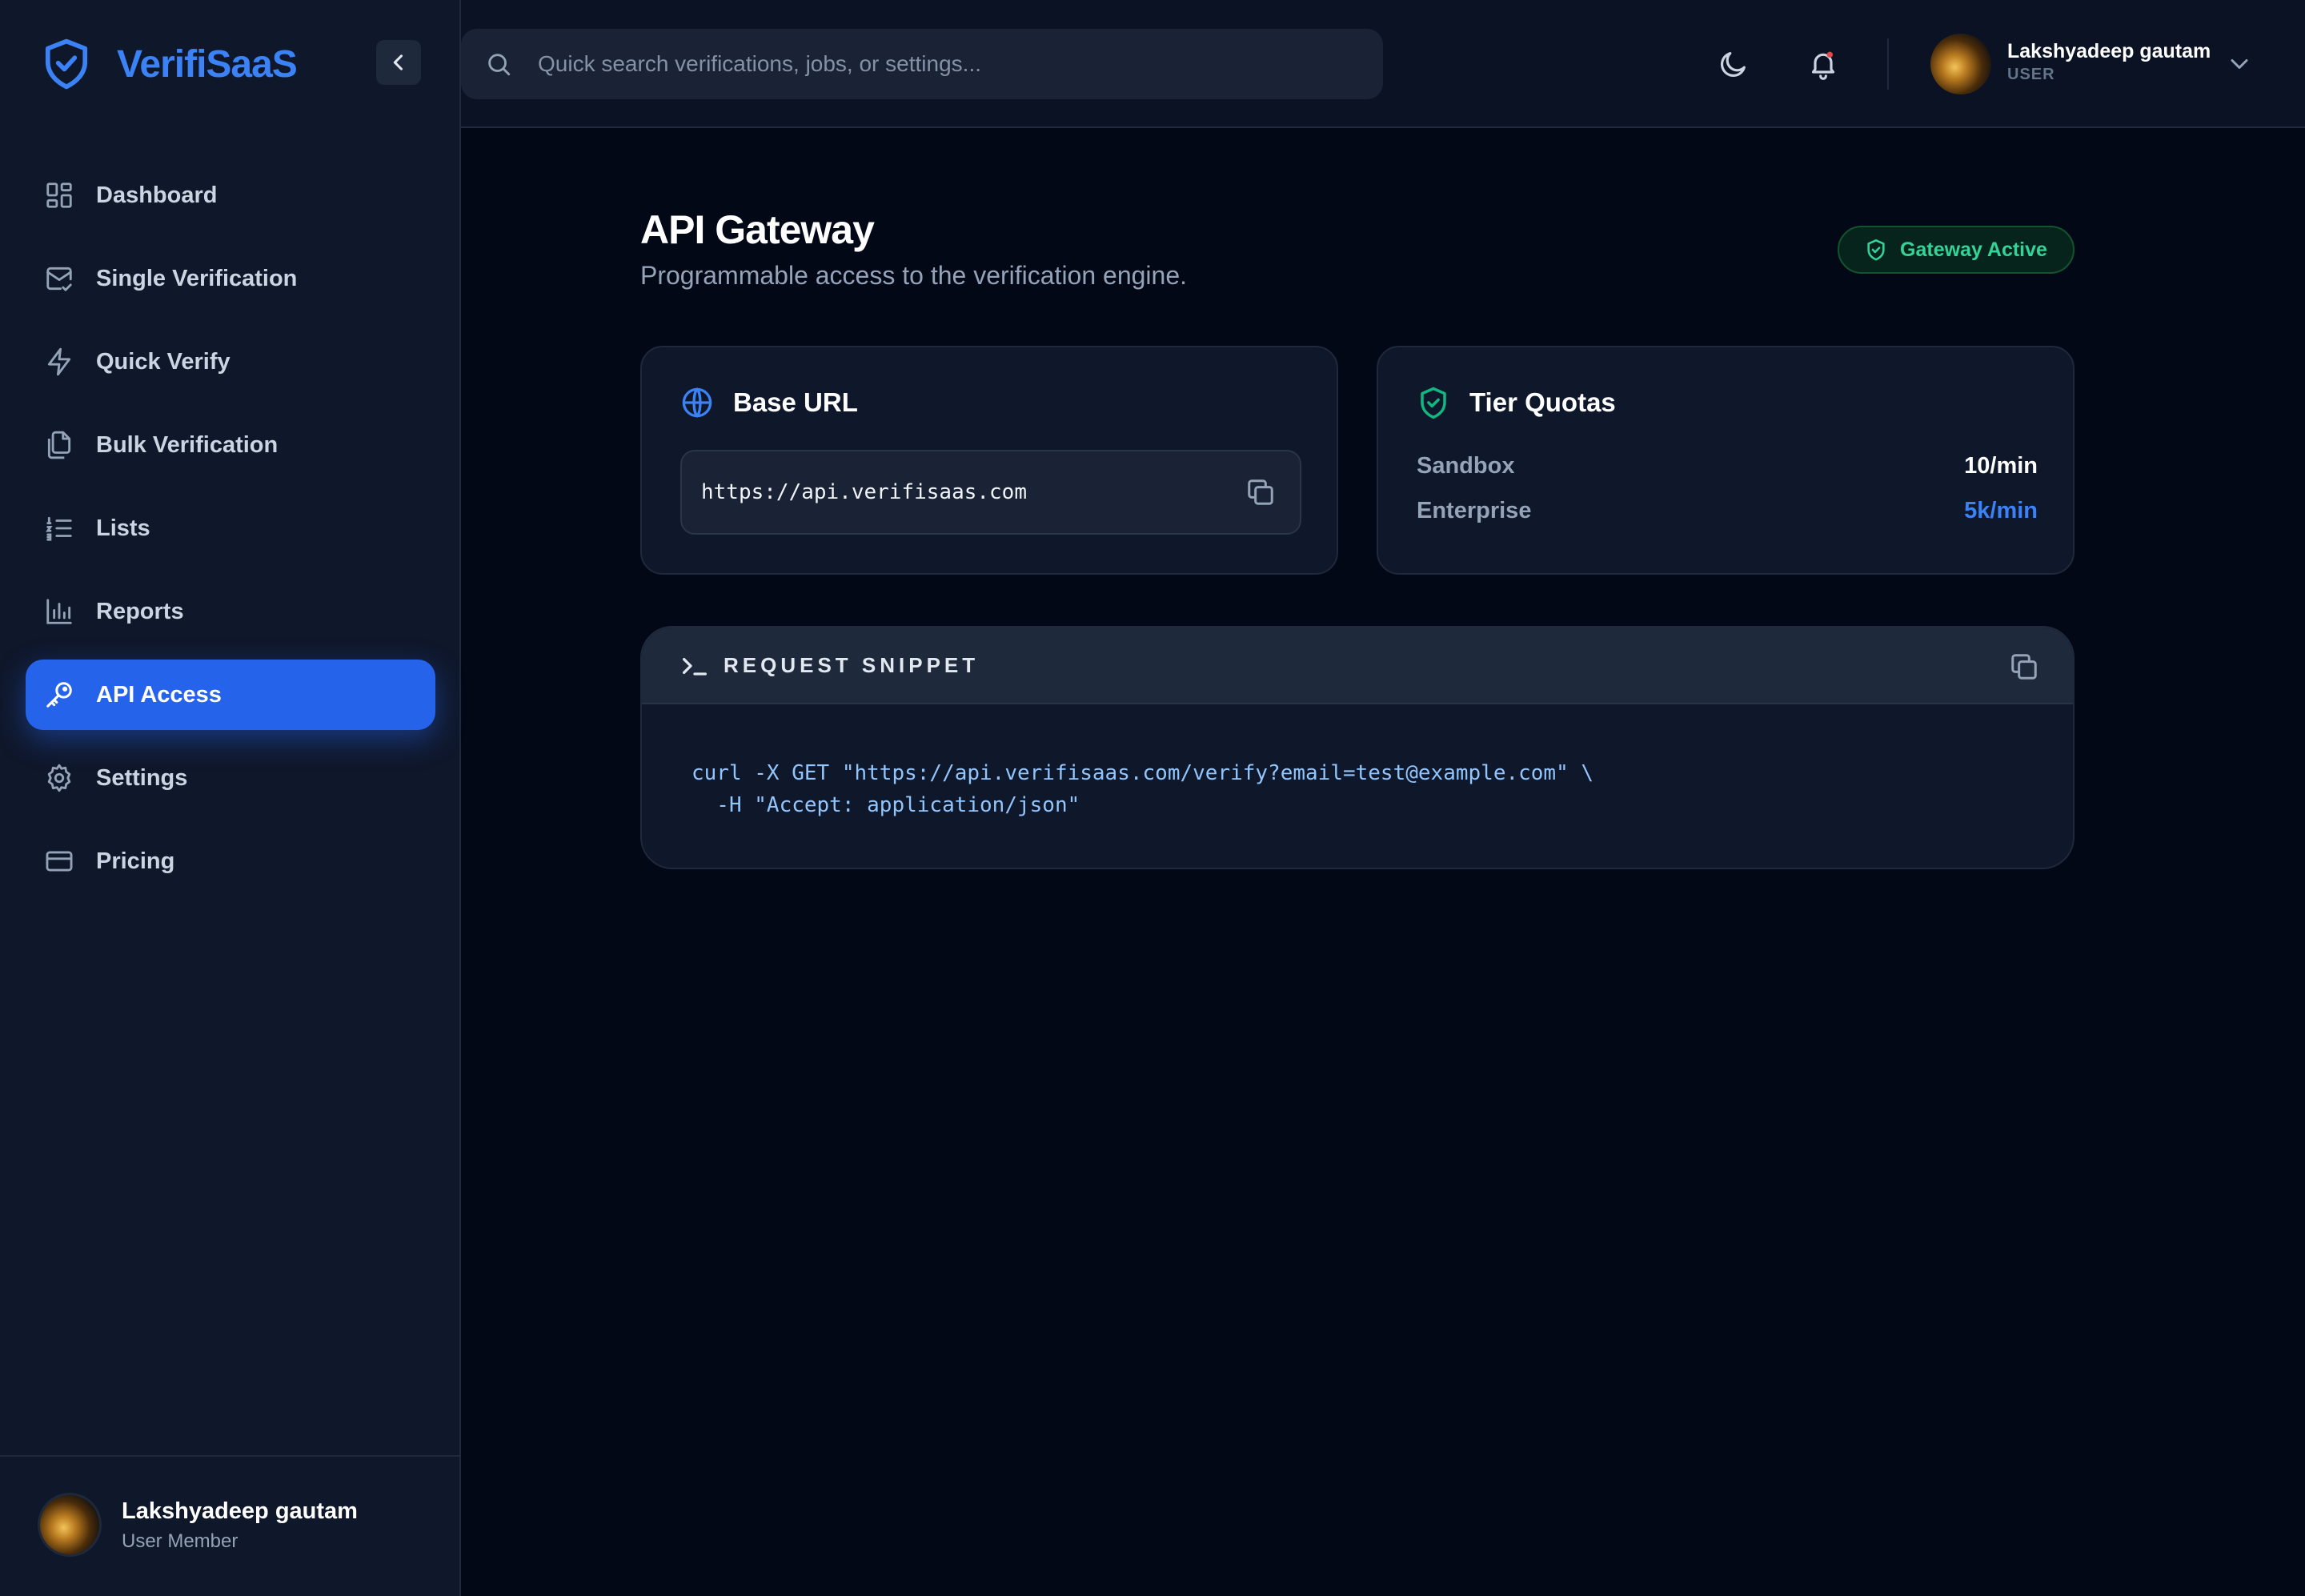 This screenshot has width=2305, height=1596. Describe the element at coordinates (123, 528) in the screenshot. I see `sidebar-item-label: Lists` at that location.